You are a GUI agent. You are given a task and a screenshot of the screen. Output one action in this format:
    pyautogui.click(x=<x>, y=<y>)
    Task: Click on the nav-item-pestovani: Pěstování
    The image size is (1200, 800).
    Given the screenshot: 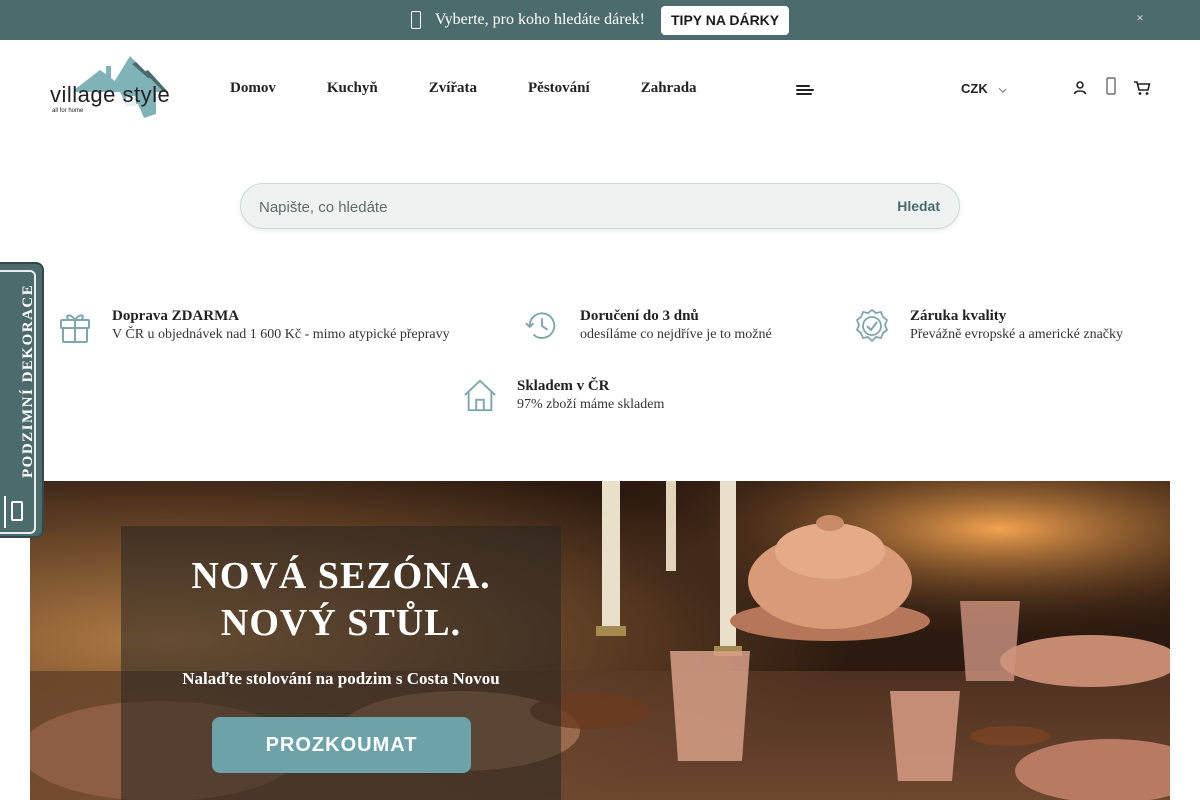 What is the action you would take?
    pyautogui.click(x=559, y=88)
    